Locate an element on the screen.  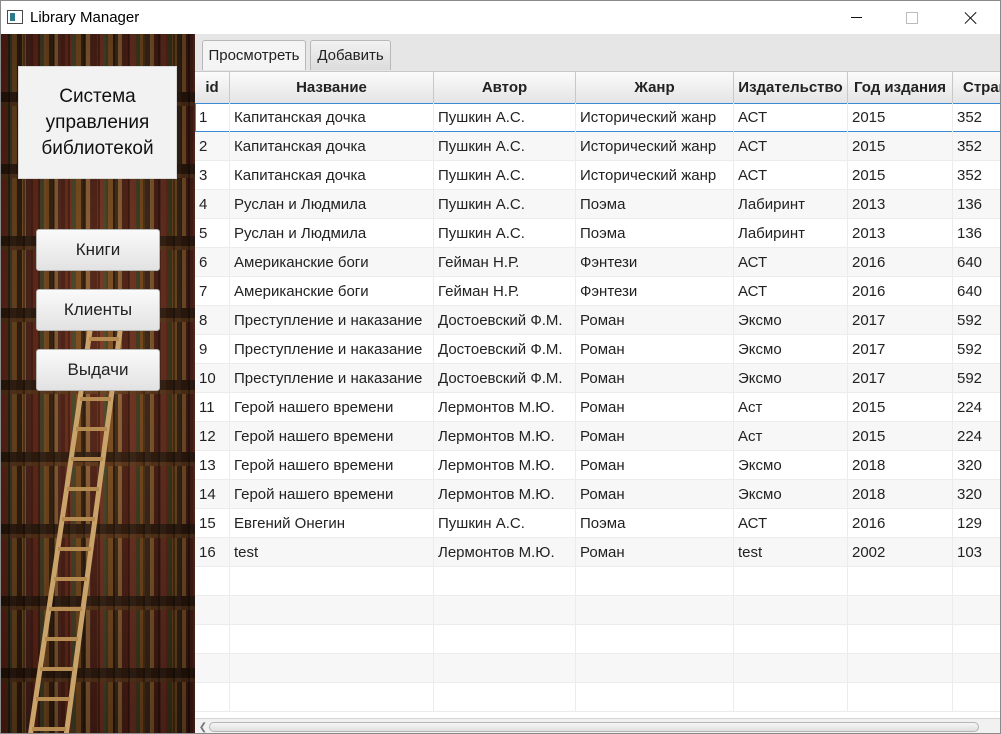
table-cell: 136 is located at coordinates (976, 204).